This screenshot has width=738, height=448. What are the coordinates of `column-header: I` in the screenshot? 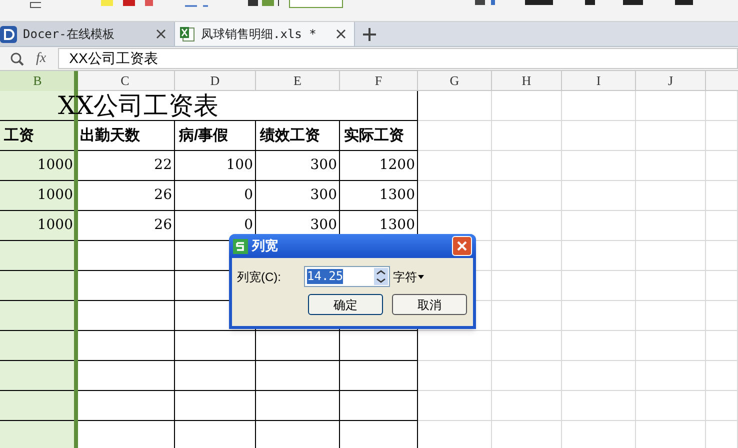 It's located at (599, 81).